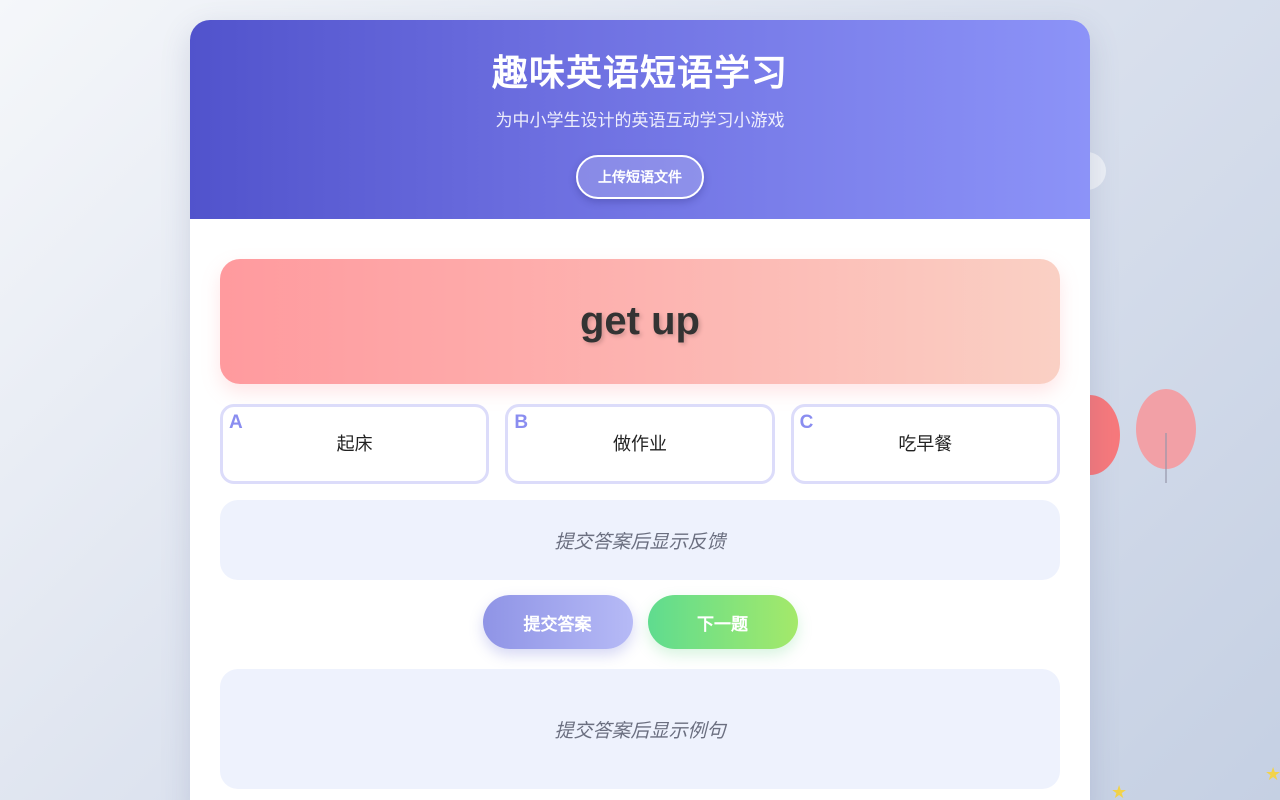 The image size is (1280, 800). I want to click on phrase-text: get up, so click(640, 321).